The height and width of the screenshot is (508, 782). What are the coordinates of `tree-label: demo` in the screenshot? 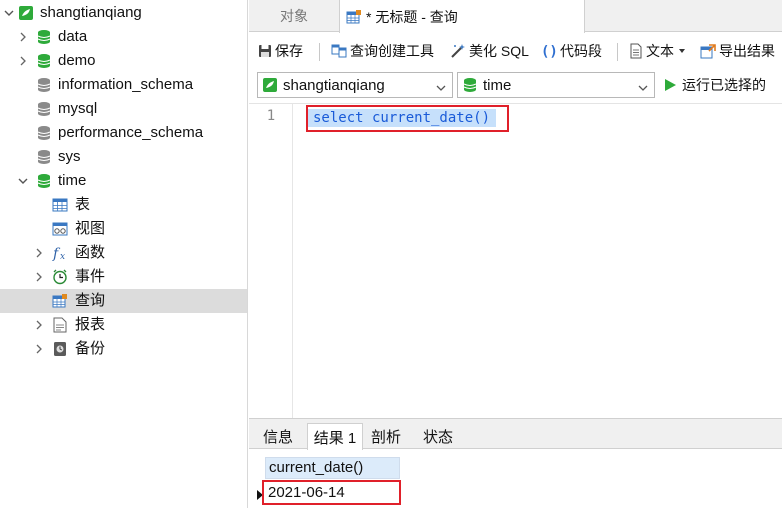 It's located at (77, 60).